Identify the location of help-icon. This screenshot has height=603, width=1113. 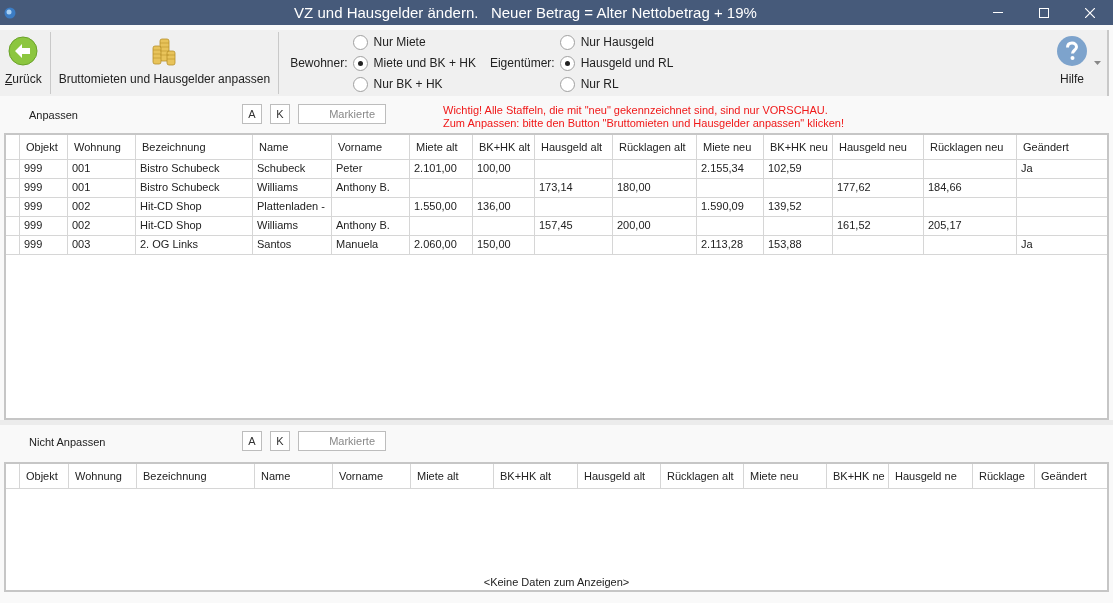
(1072, 51).